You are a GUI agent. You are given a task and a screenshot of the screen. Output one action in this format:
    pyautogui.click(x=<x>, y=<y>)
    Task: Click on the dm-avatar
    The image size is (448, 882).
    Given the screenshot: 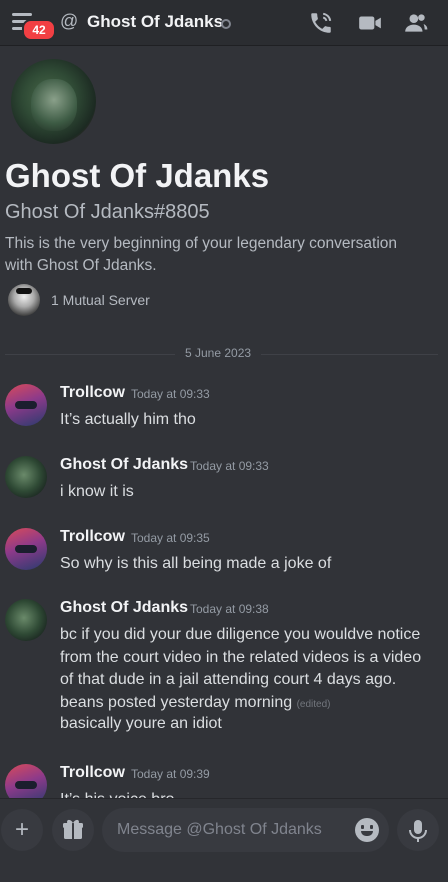 What is the action you would take?
    pyautogui.click(x=53, y=101)
    